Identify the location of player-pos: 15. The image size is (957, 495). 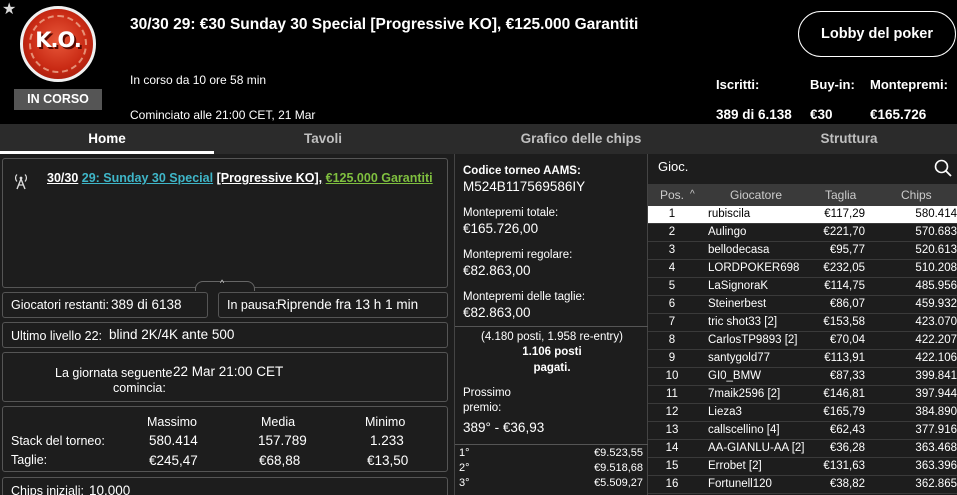
(672, 466).